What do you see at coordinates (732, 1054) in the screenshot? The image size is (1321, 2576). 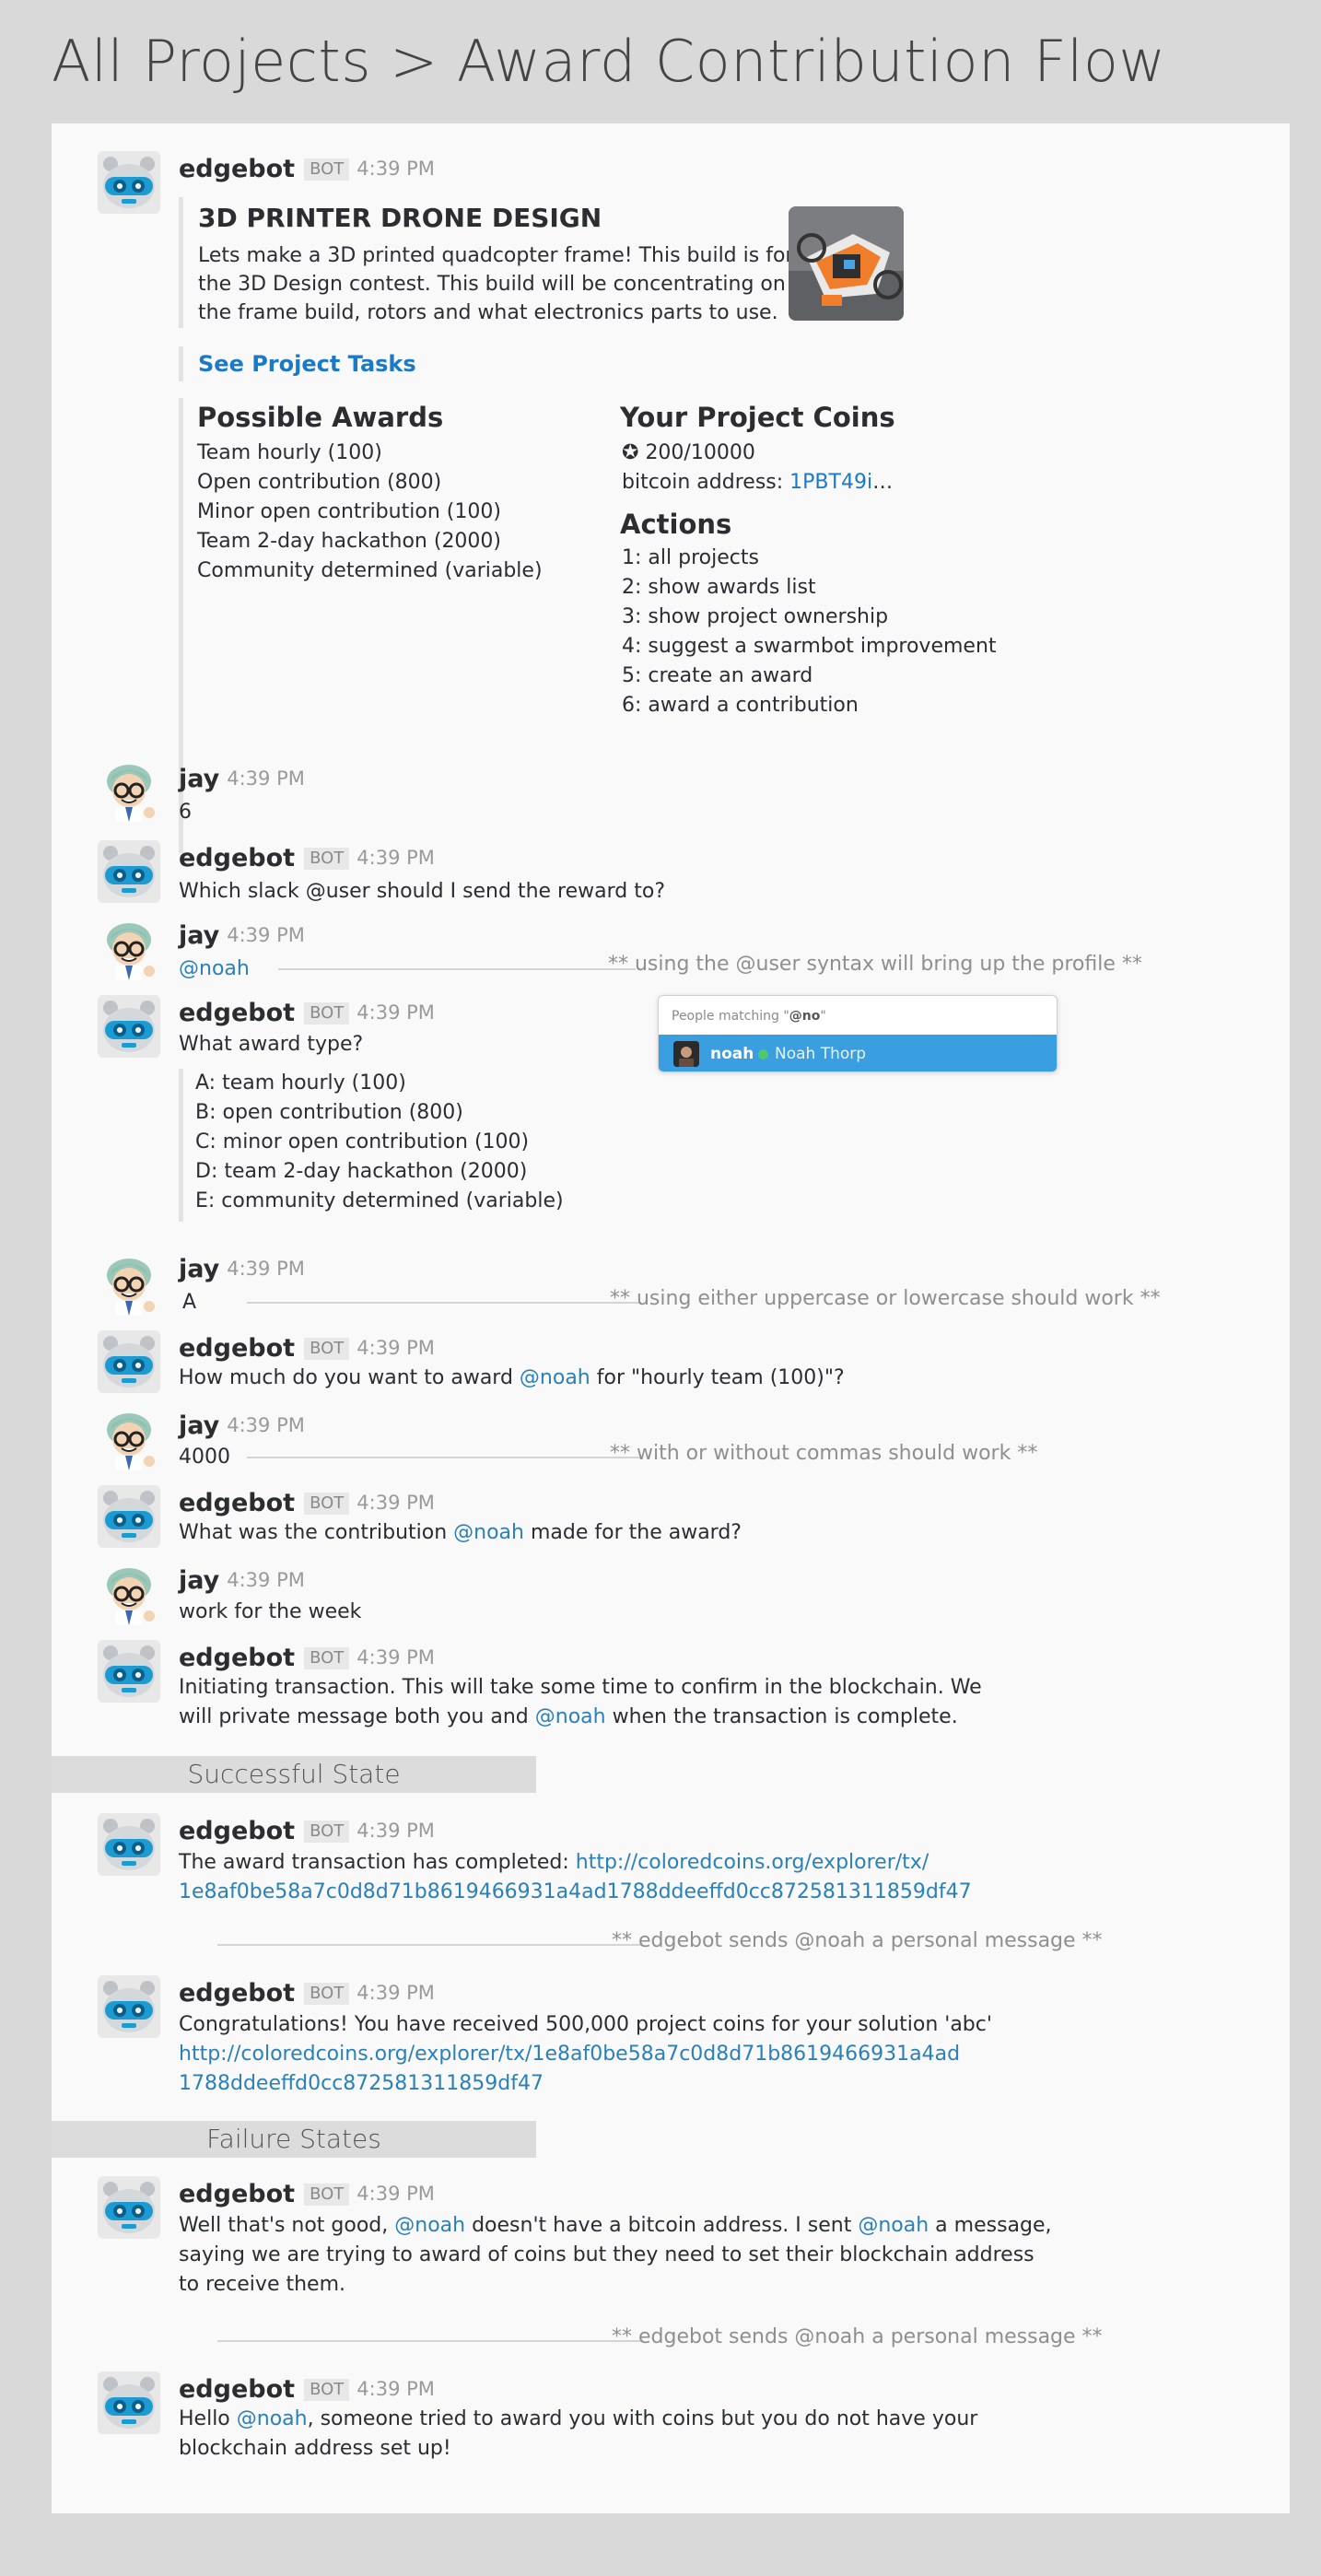 I see `popup-username: noah` at bounding box center [732, 1054].